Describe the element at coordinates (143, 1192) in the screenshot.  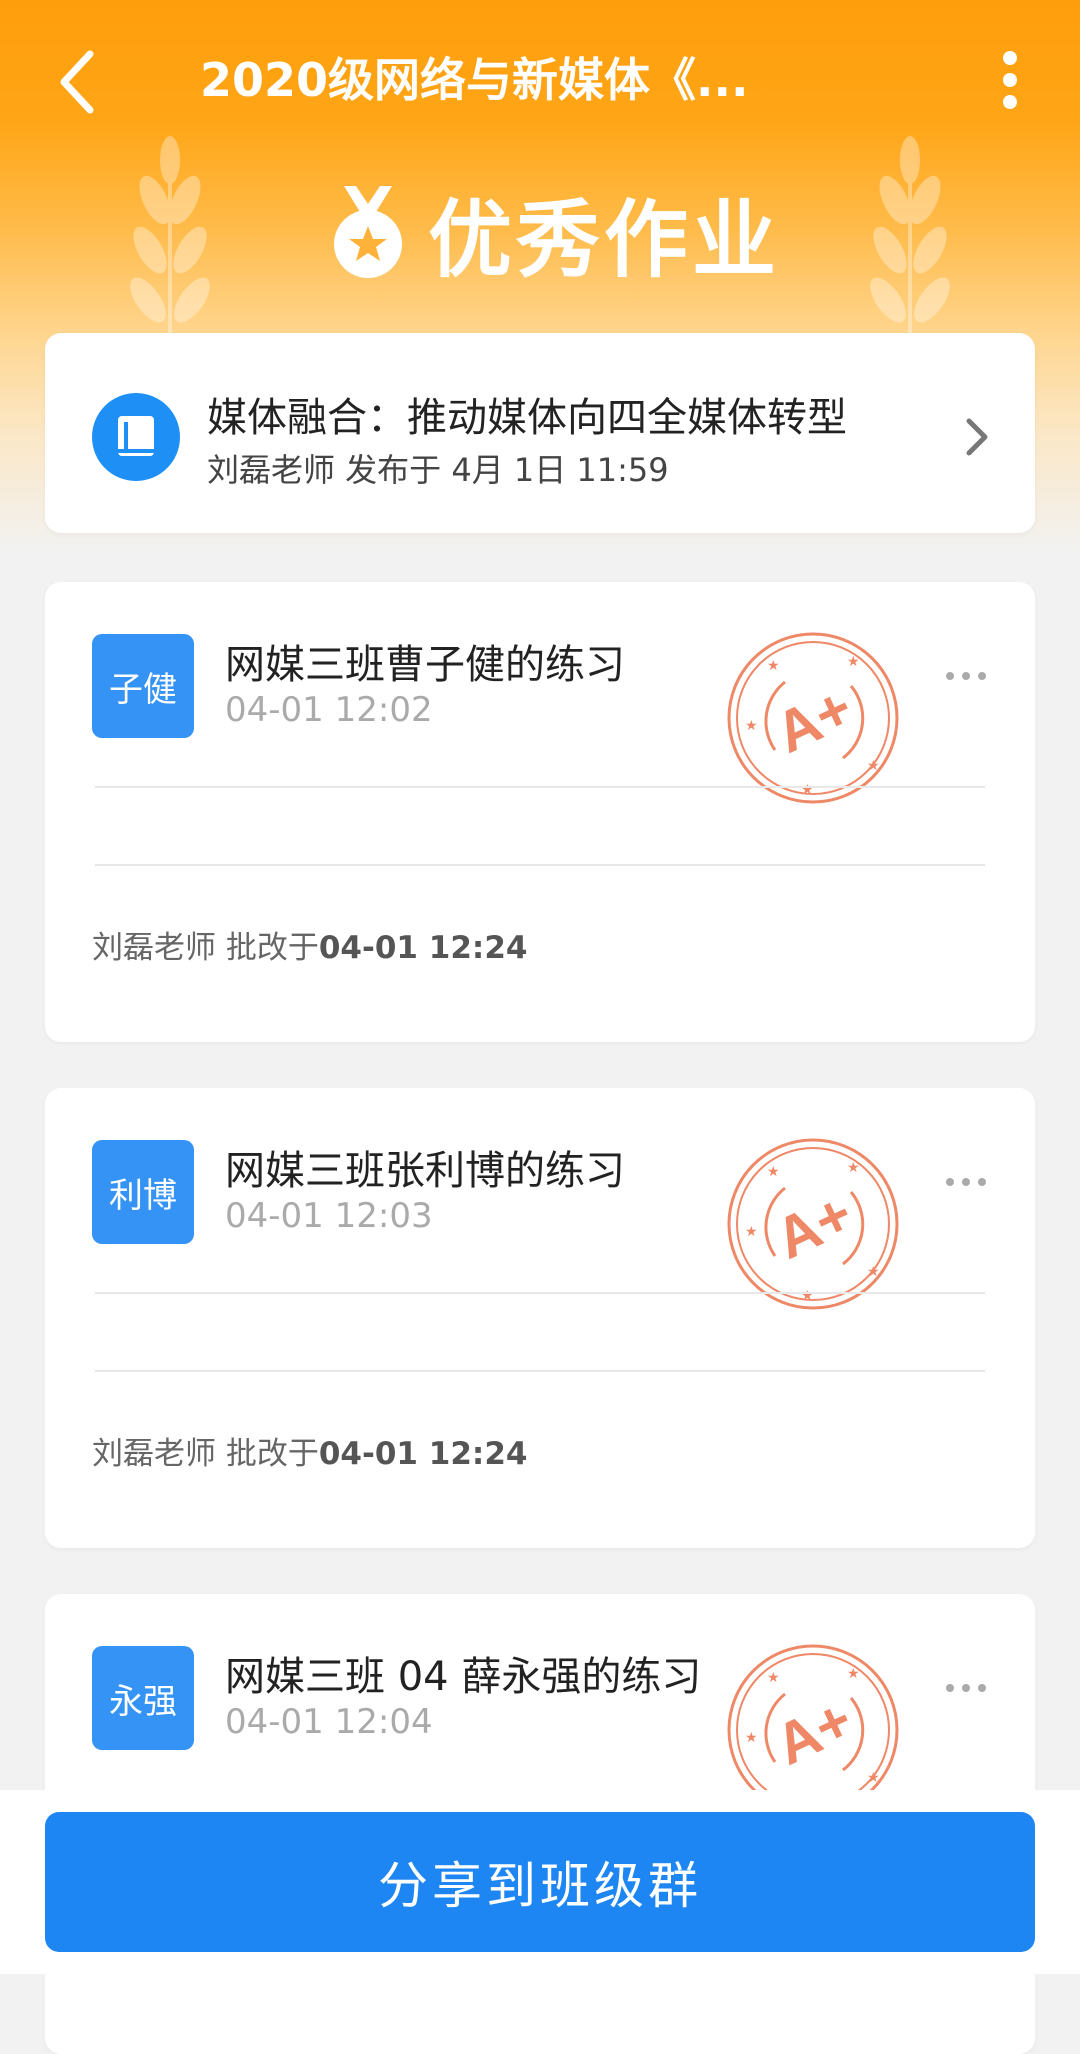
I see `avatar: 利博` at that location.